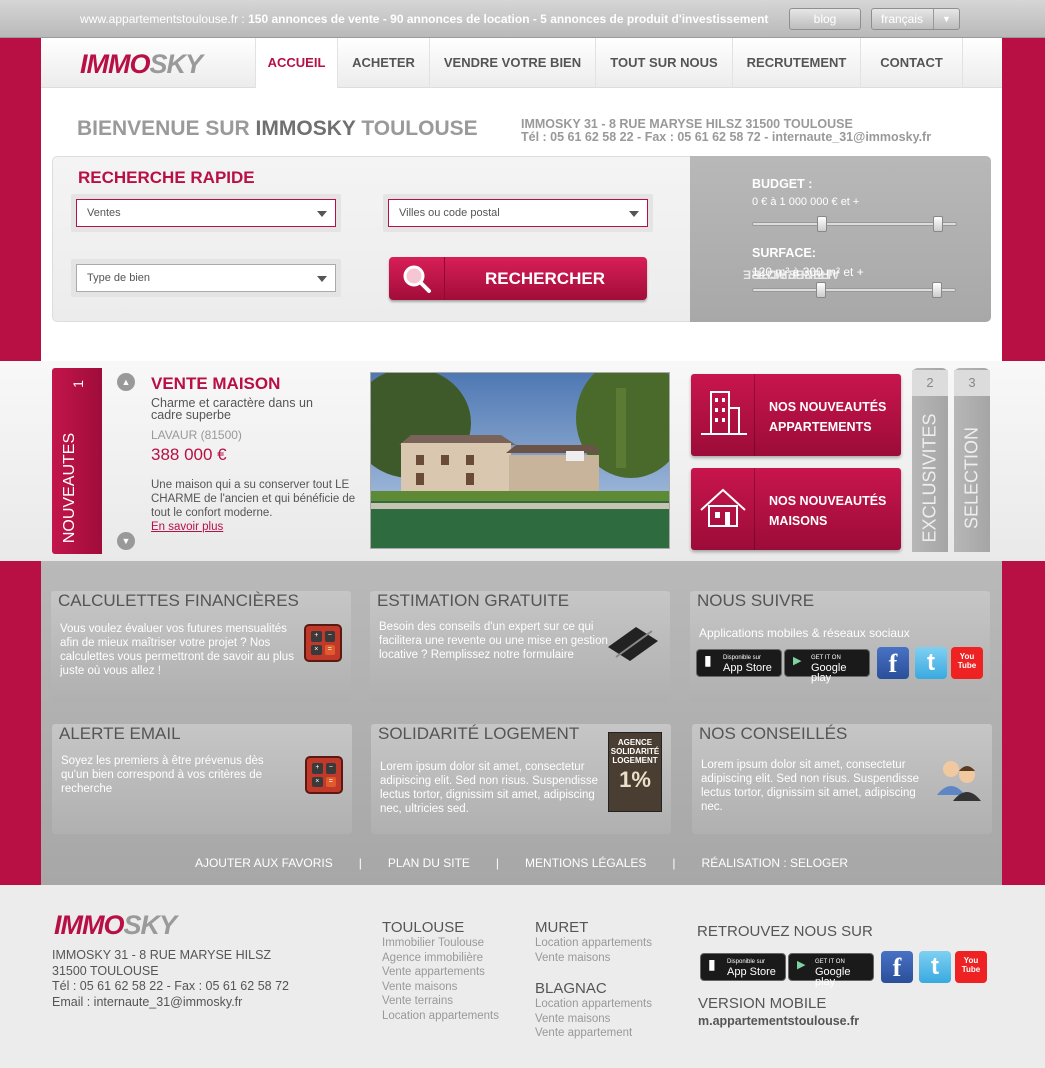  I want to click on search-button: RECHERCHER, so click(518, 278).